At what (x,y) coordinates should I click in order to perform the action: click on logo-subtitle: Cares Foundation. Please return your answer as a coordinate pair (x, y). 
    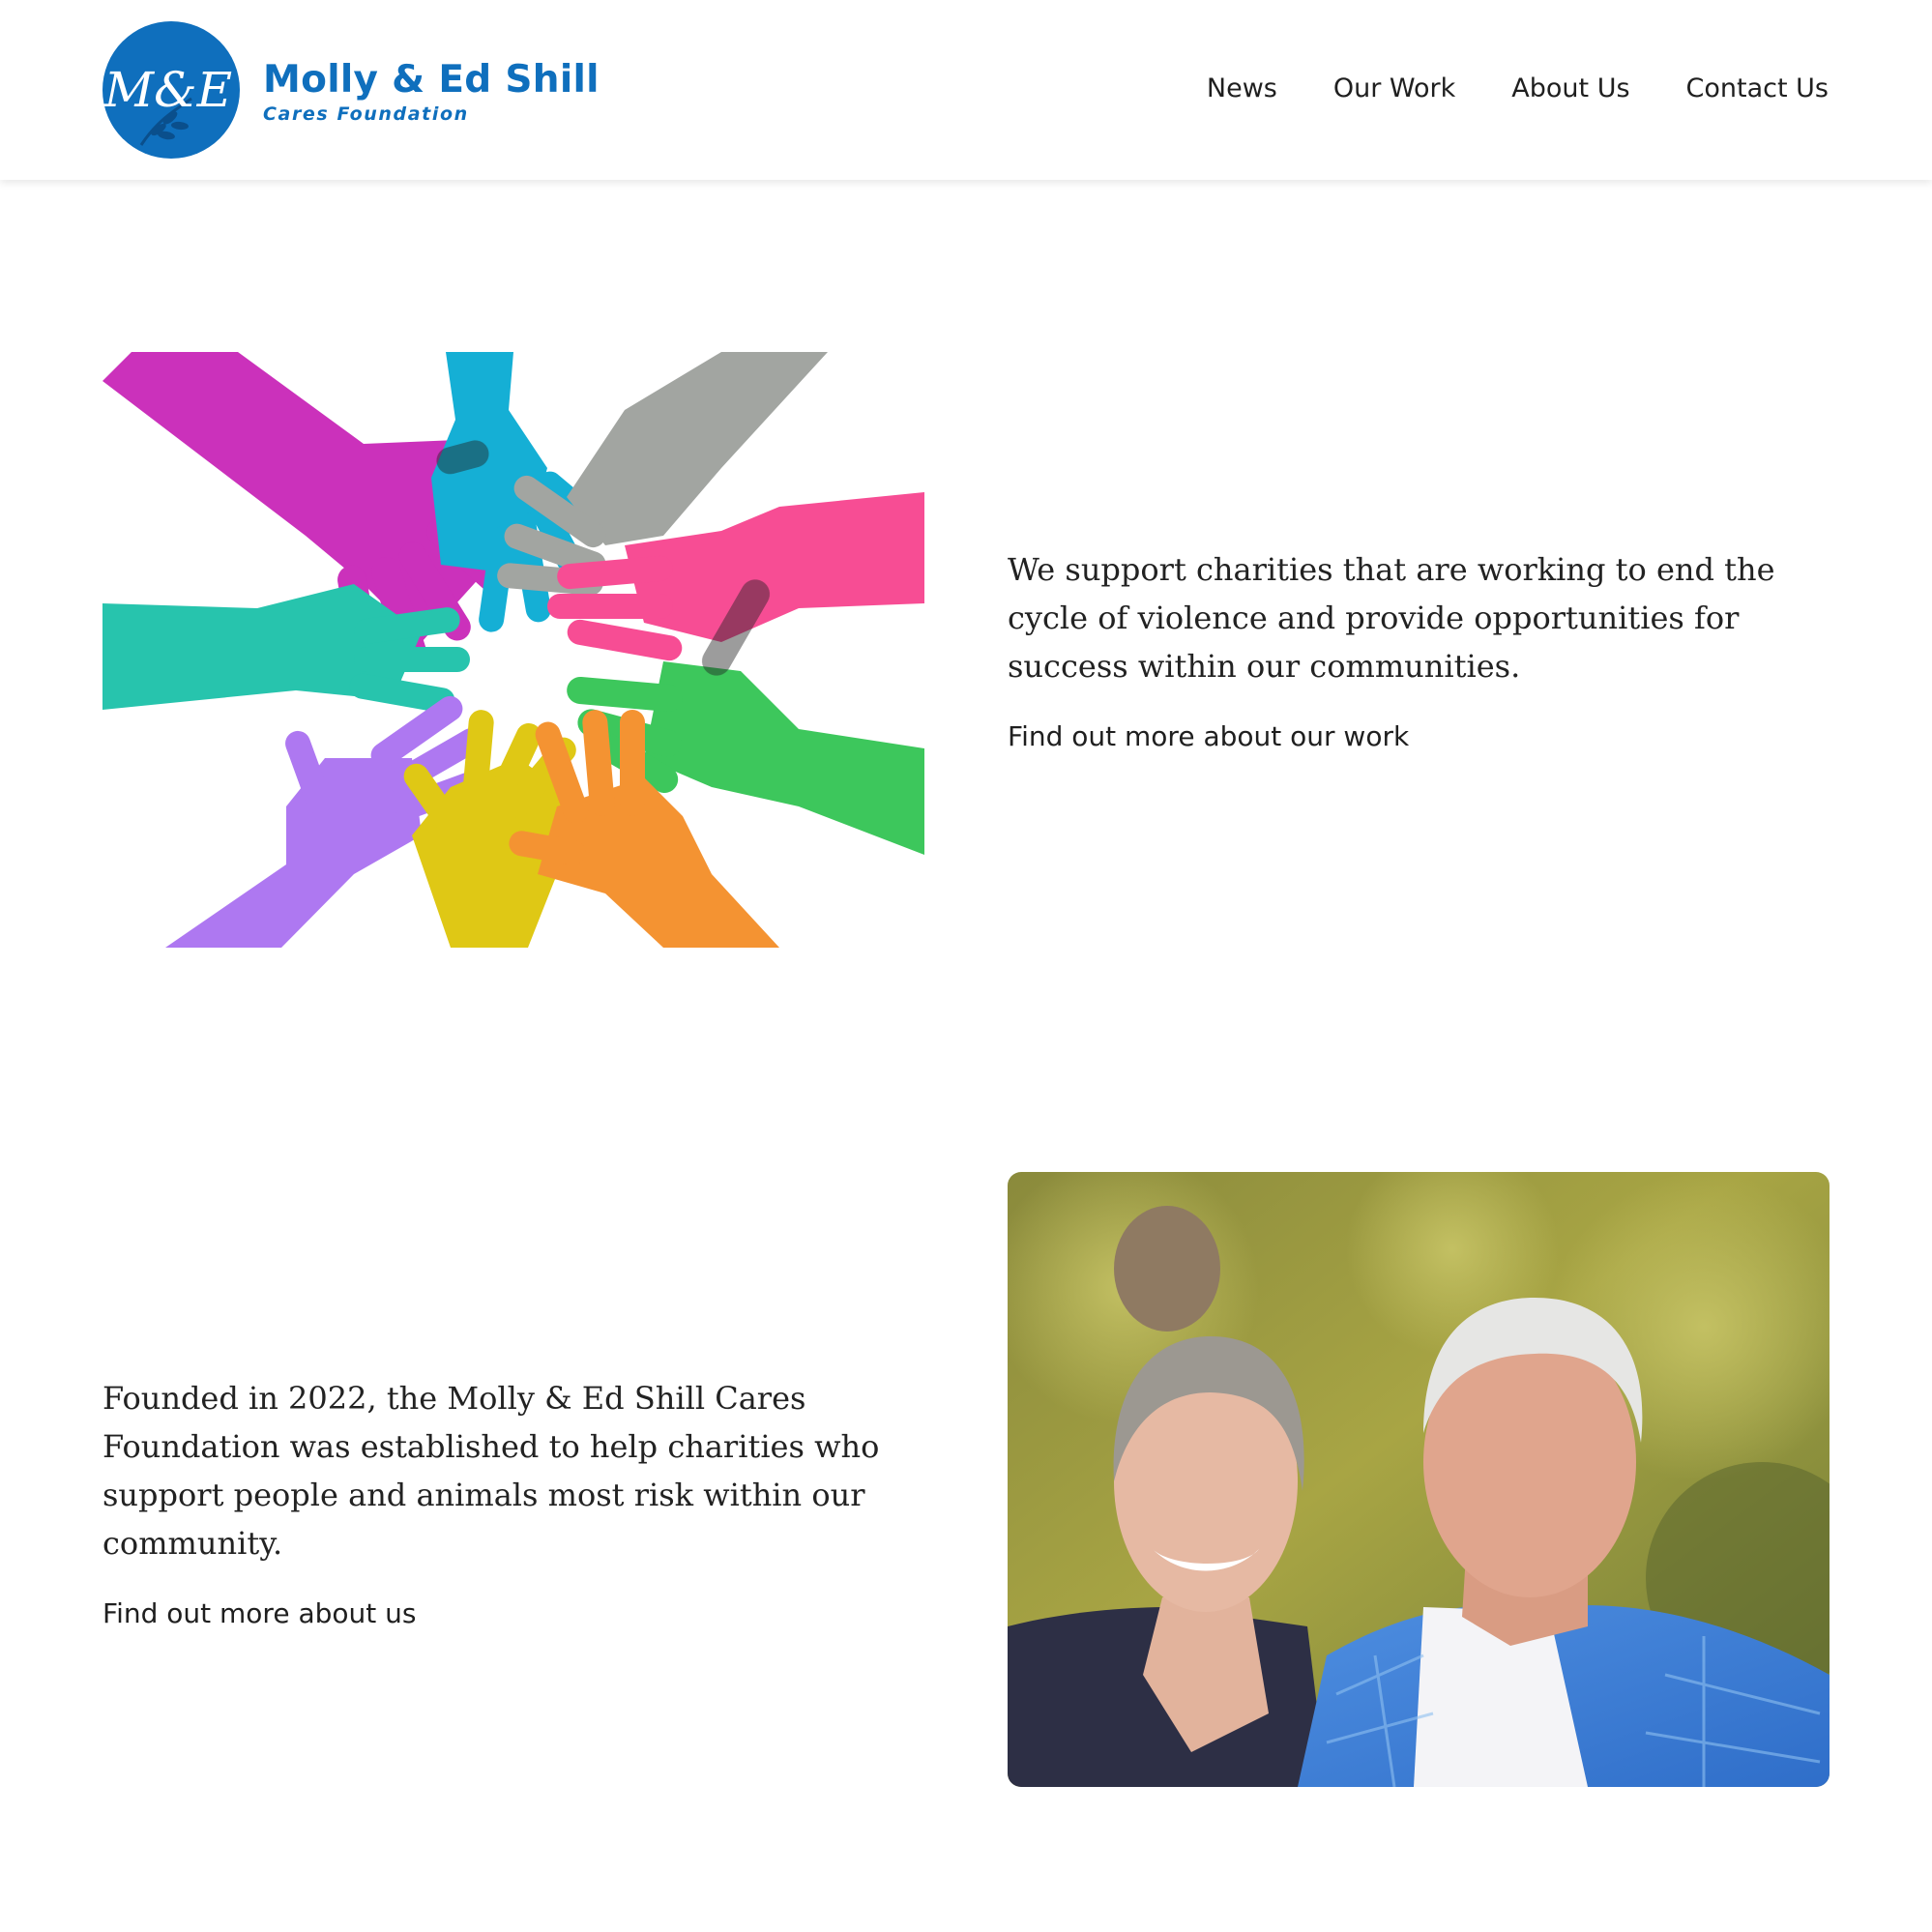
    Looking at the image, I should click on (366, 114).